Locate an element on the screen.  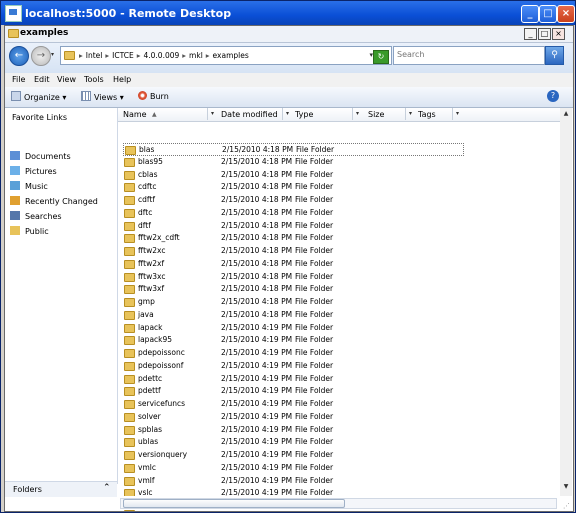
breadcrumb-item: 4.0.0.009 is located at coordinates (161, 55).